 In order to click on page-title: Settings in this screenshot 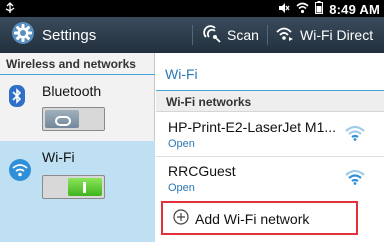, I will do `click(69, 35)`.